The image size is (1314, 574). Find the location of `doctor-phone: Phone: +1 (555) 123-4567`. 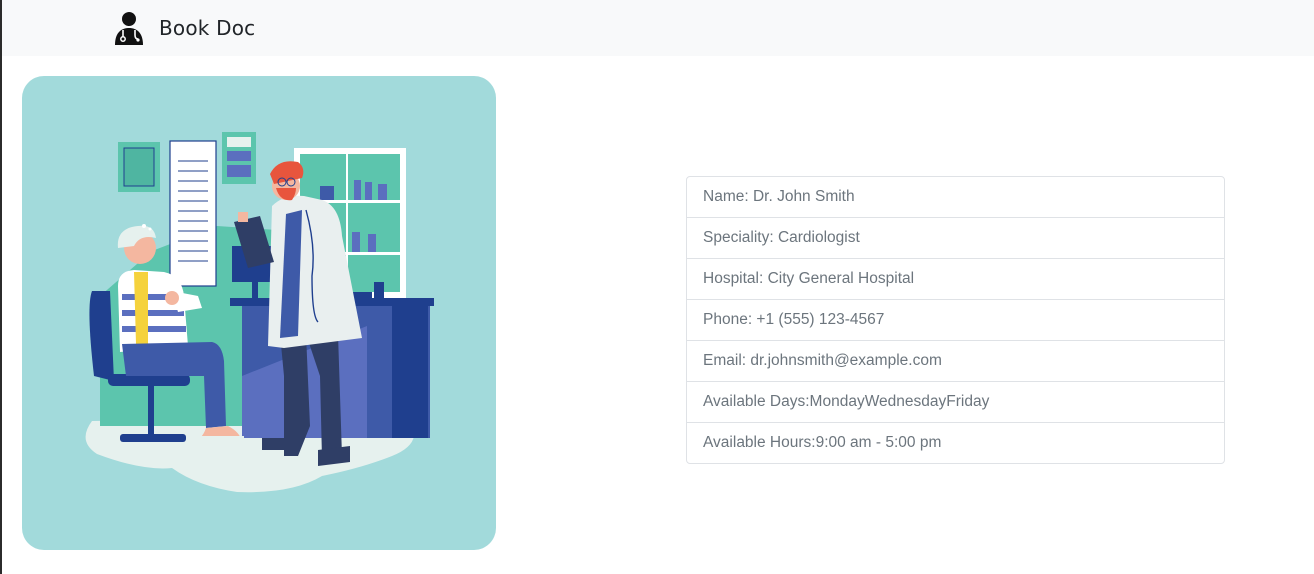

doctor-phone: Phone: +1 (555) 123-4567 is located at coordinates (955, 319).